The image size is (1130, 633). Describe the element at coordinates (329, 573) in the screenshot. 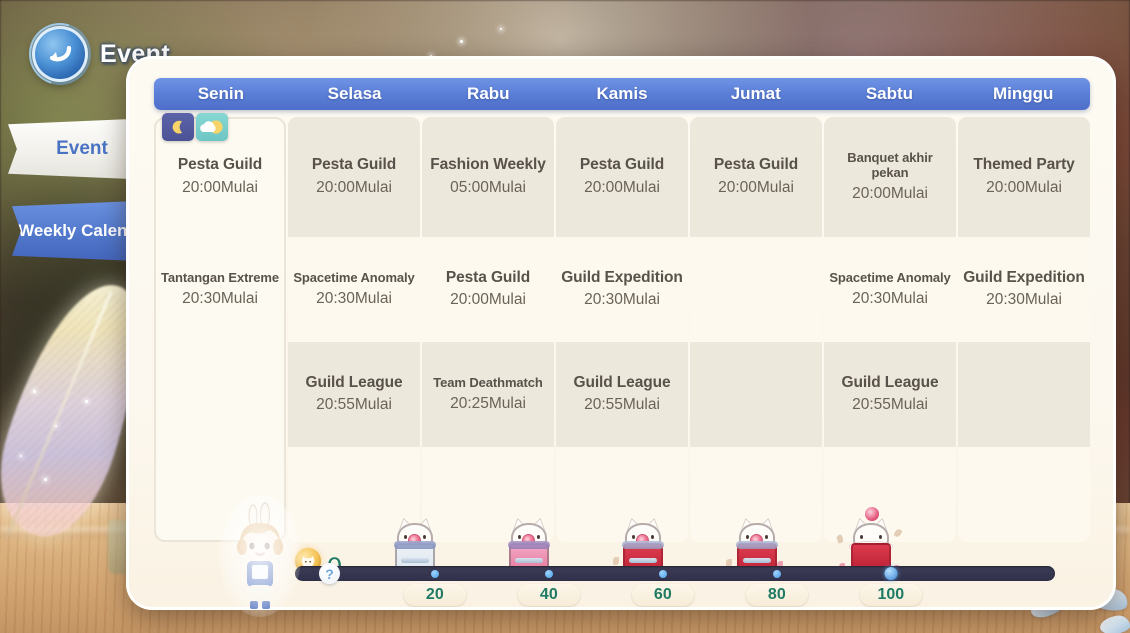

I see `help-button: ?` at that location.